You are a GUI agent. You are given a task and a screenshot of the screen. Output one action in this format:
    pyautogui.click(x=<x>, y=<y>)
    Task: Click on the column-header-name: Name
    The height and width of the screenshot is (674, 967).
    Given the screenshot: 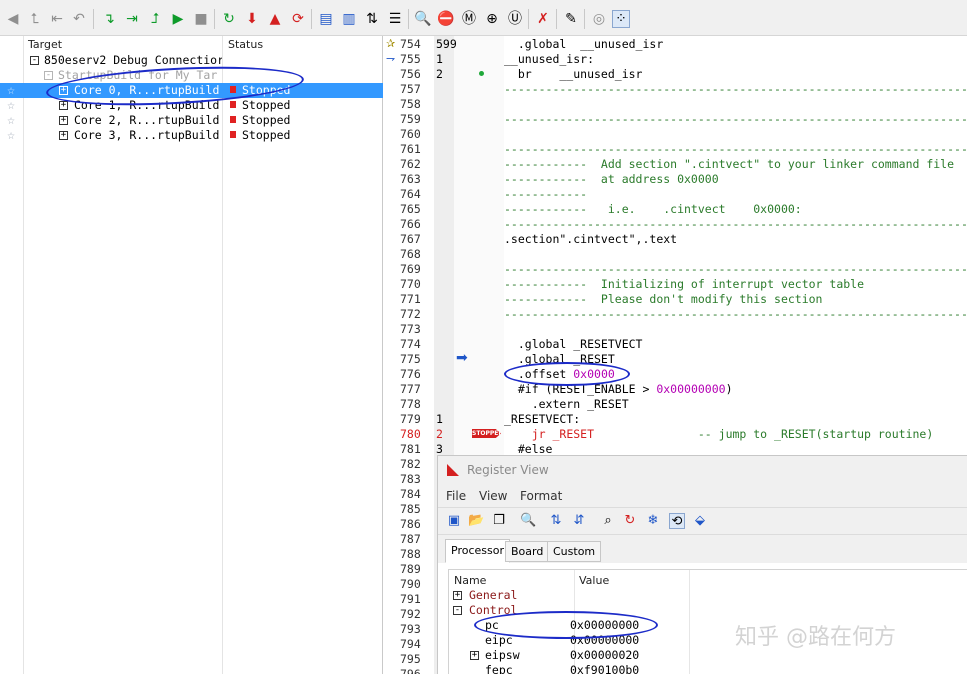 What is the action you would take?
    pyautogui.click(x=470, y=580)
    